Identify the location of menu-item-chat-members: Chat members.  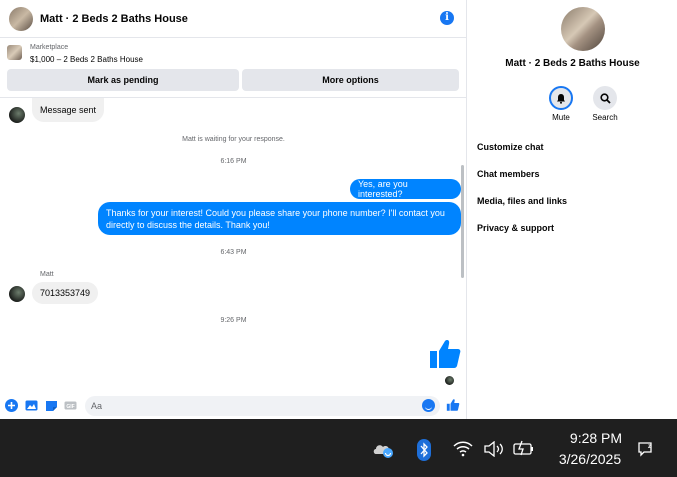
(508, 174).